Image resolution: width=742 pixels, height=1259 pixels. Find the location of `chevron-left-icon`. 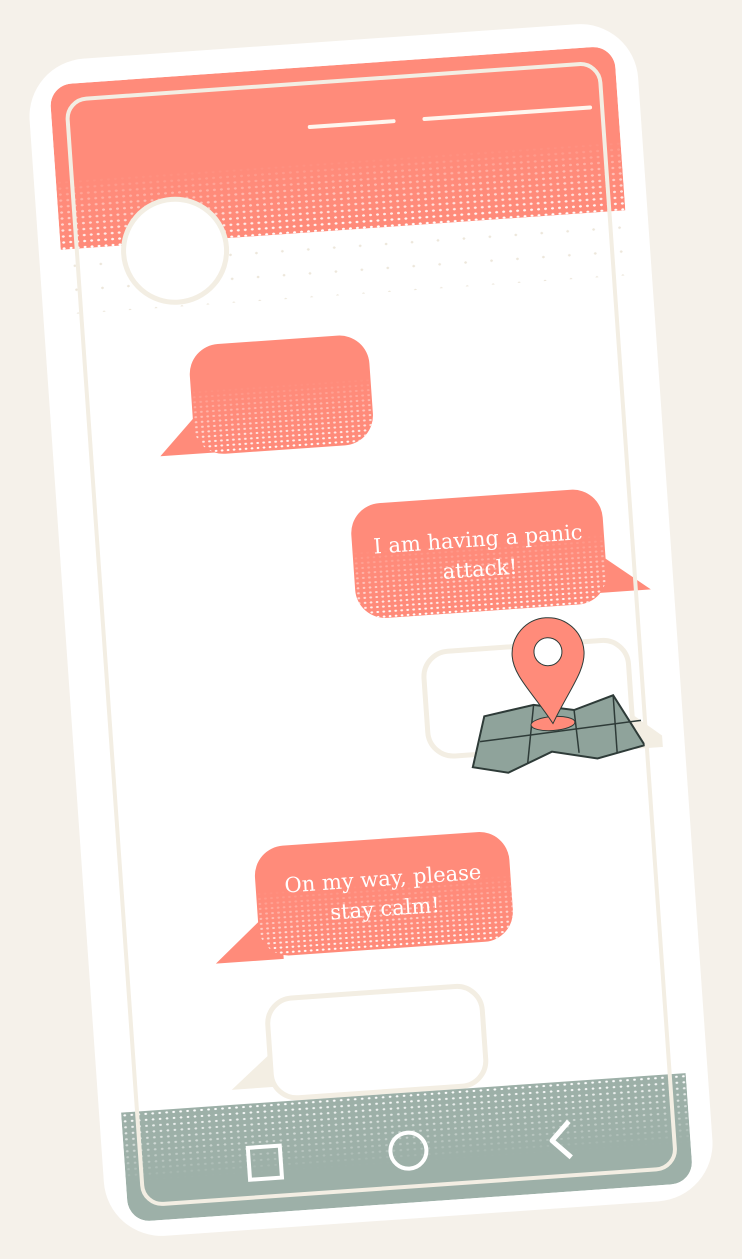

chevron-left-icon is located at coordinates (562, 1140).